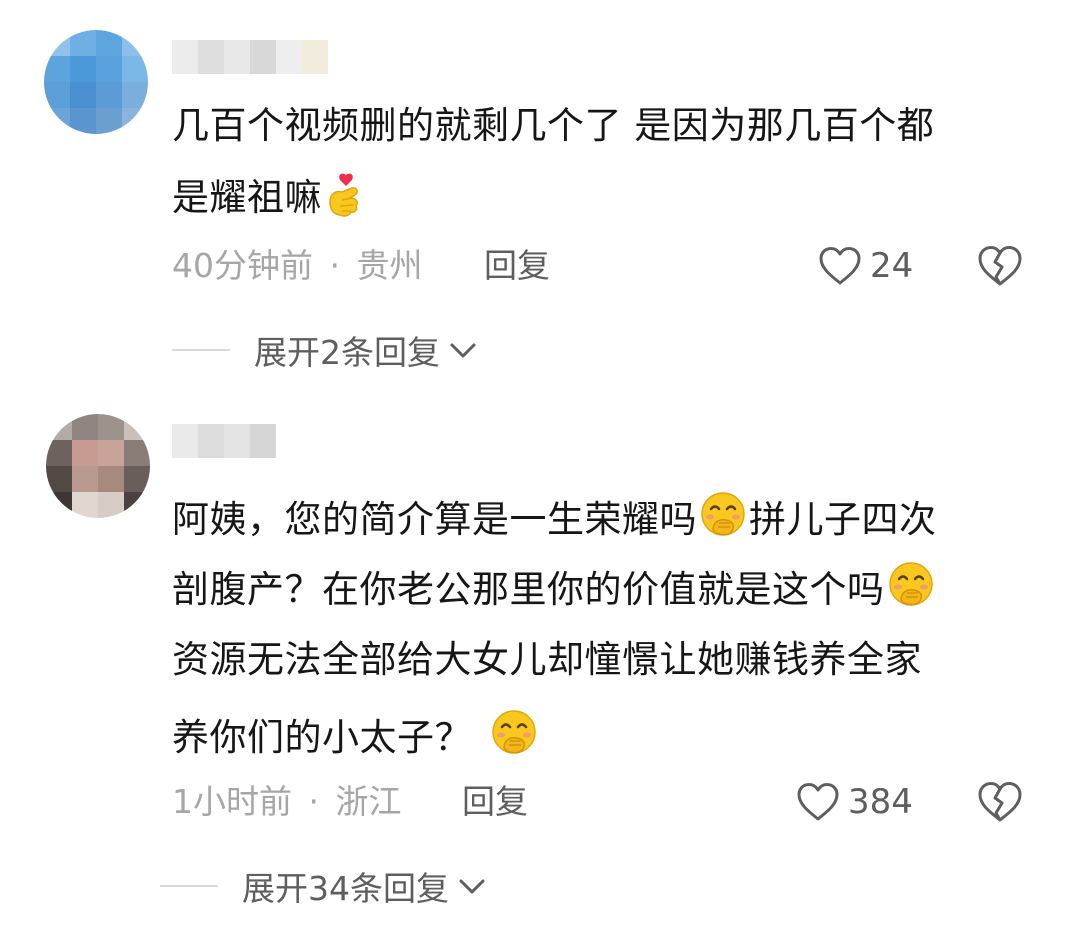 The width and height of the screenshot is (1080, 928). I want to click on like-button: 384, so click(854, 802).